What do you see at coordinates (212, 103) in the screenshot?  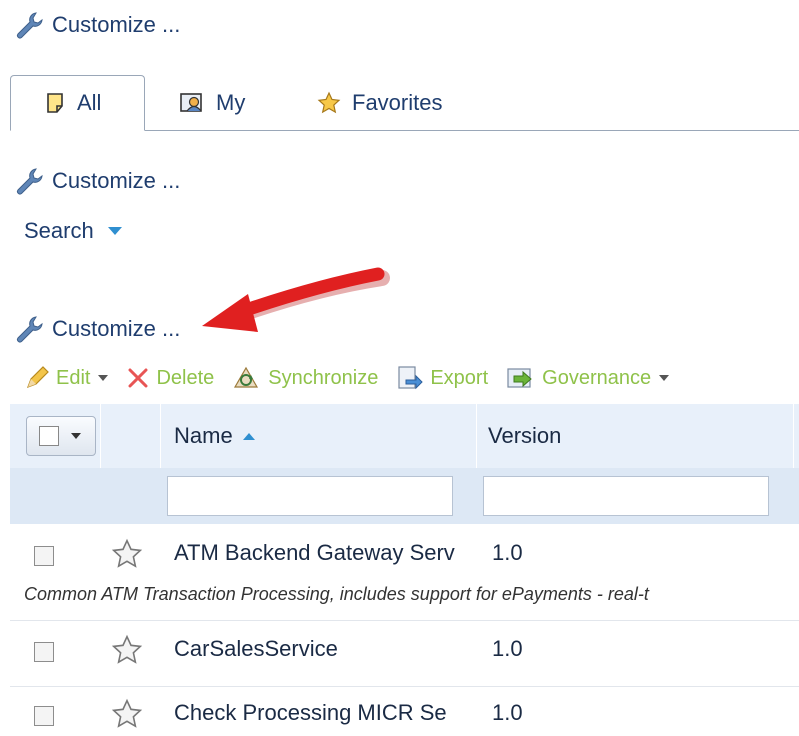 I see `tab-my: My` at bounding box center [212, 103].